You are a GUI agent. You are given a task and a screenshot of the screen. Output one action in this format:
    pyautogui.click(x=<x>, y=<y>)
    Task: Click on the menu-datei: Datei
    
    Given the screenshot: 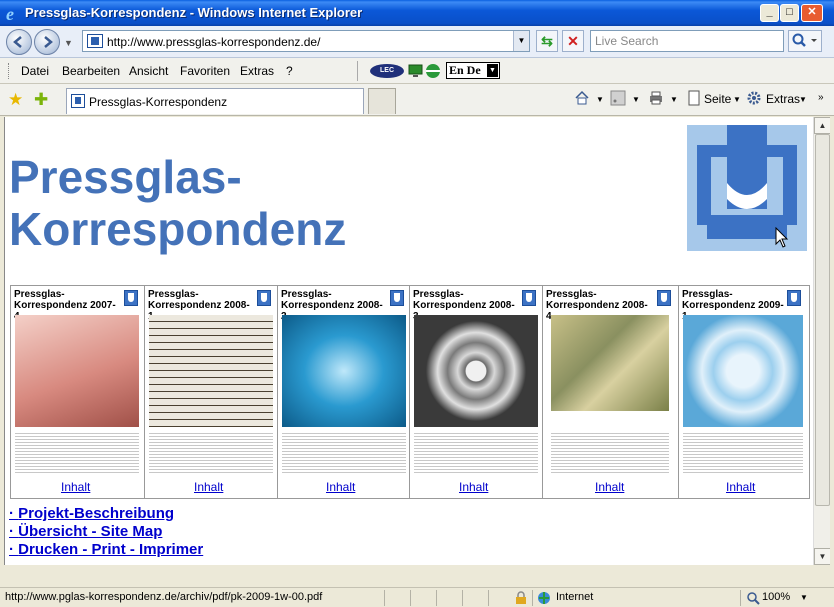 What is the action you would take?
    pyautogui.click(x=35, y=71)
    